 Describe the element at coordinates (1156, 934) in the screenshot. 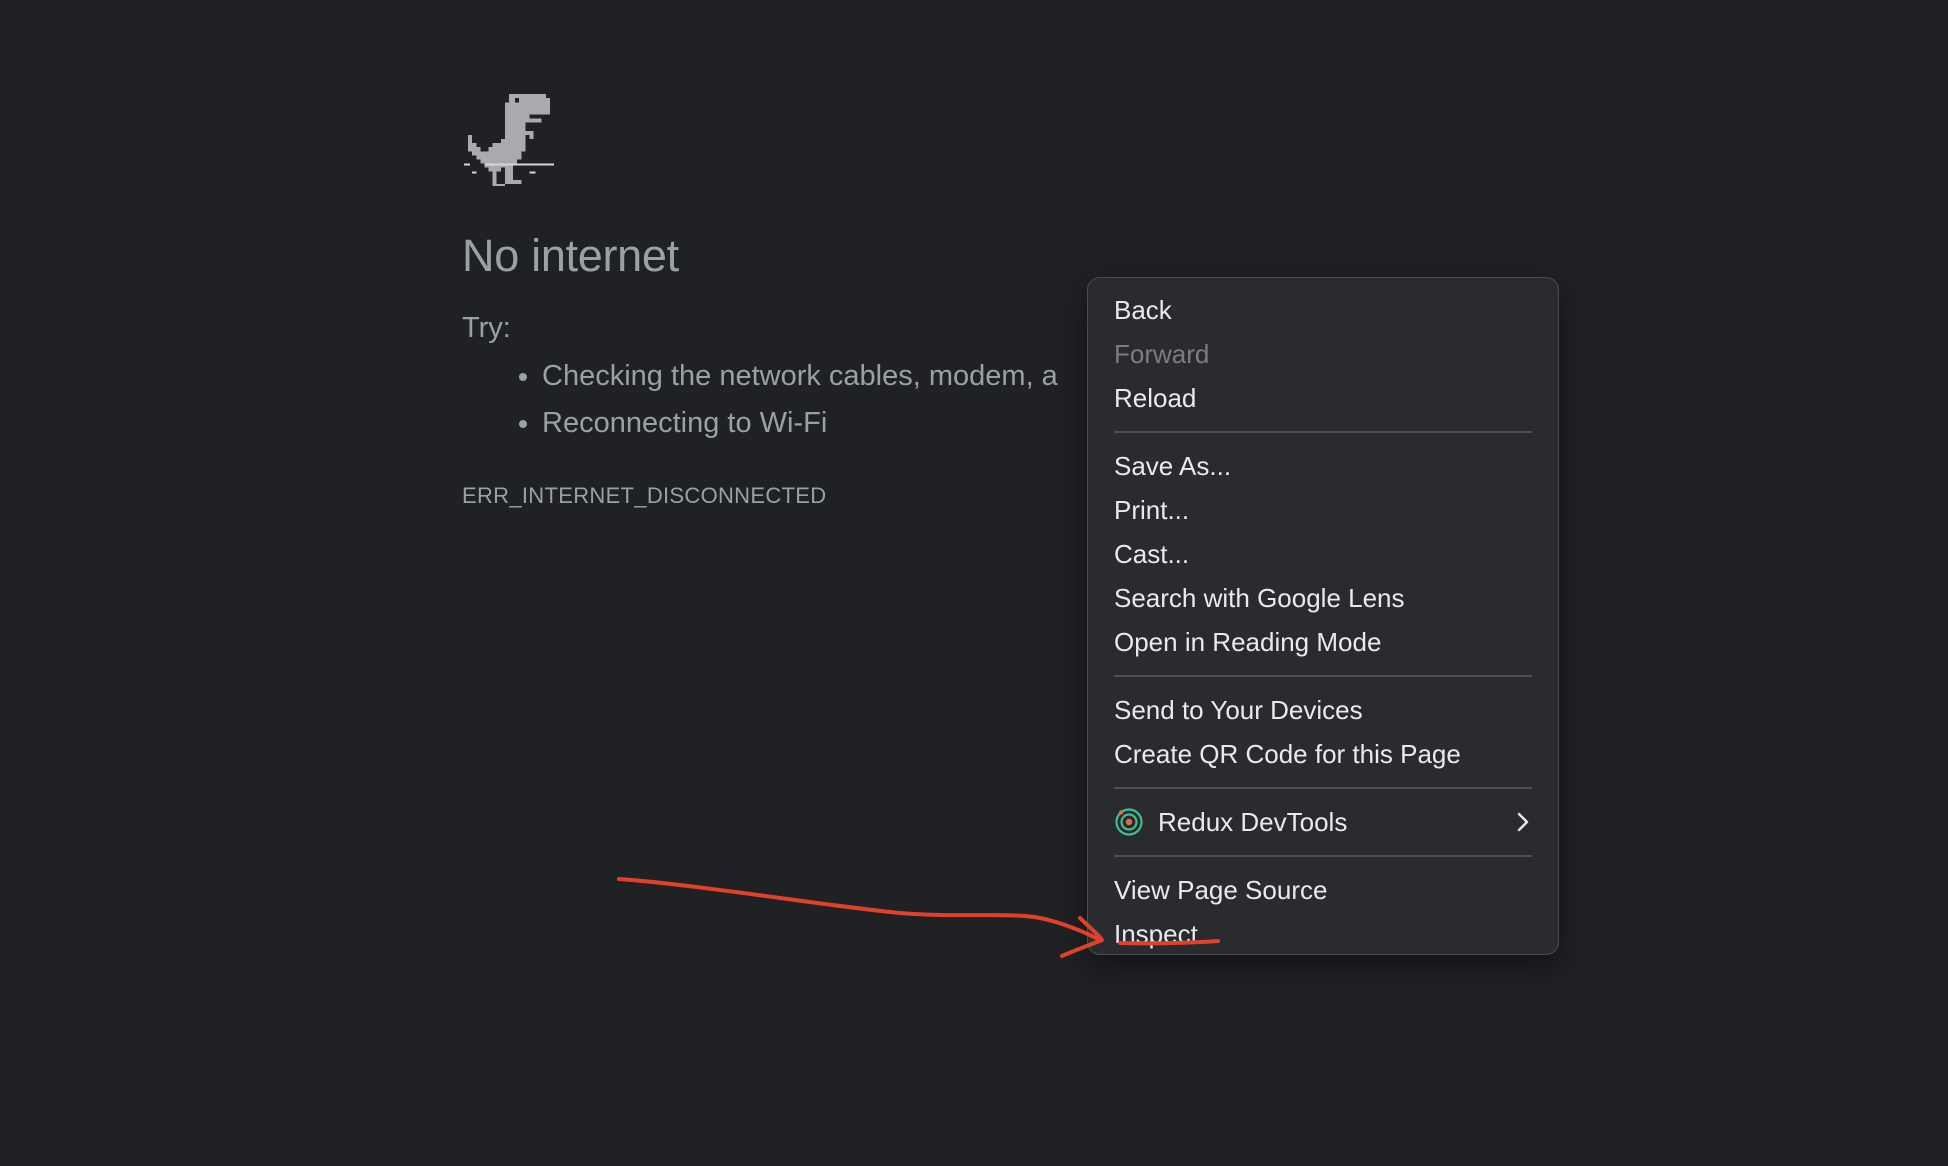

I see `menu-item-label: Inspect` at that location.